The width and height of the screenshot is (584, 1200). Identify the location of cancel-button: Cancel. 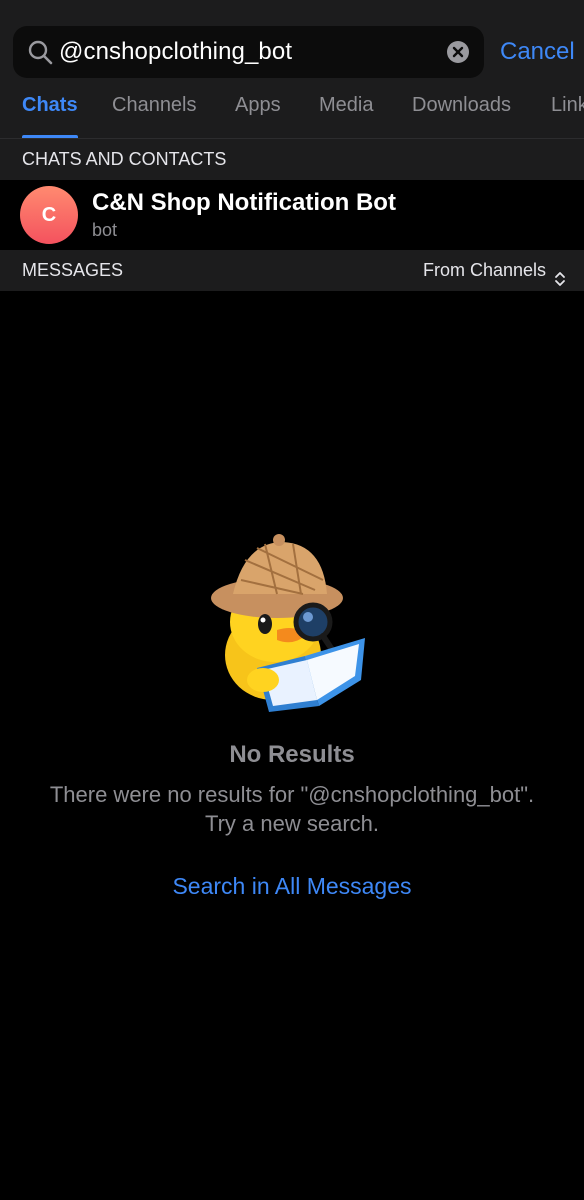
(537, 52).